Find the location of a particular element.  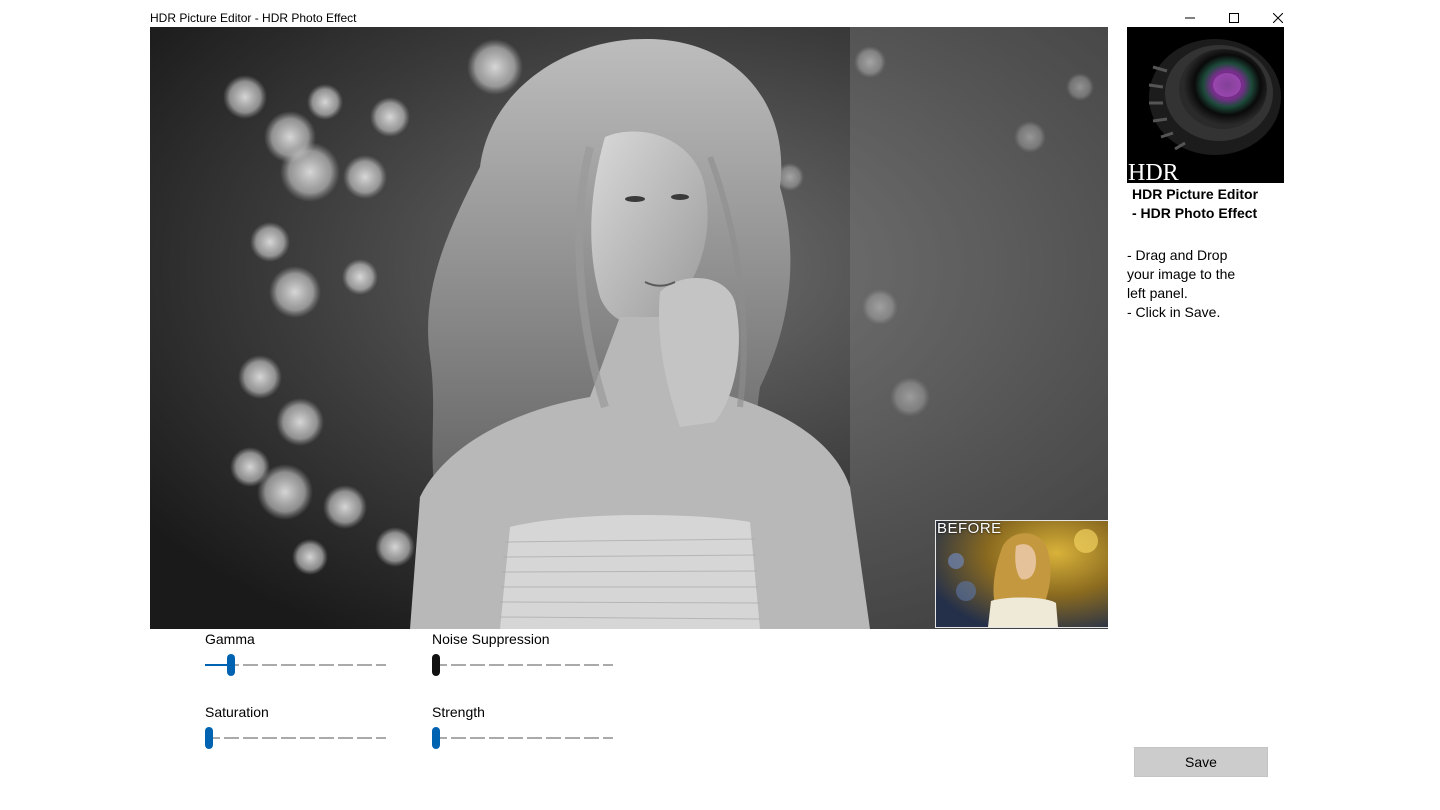

window-title: HDR Picture Editor - HDR Photo Effect is located at coordinates (253, 18).